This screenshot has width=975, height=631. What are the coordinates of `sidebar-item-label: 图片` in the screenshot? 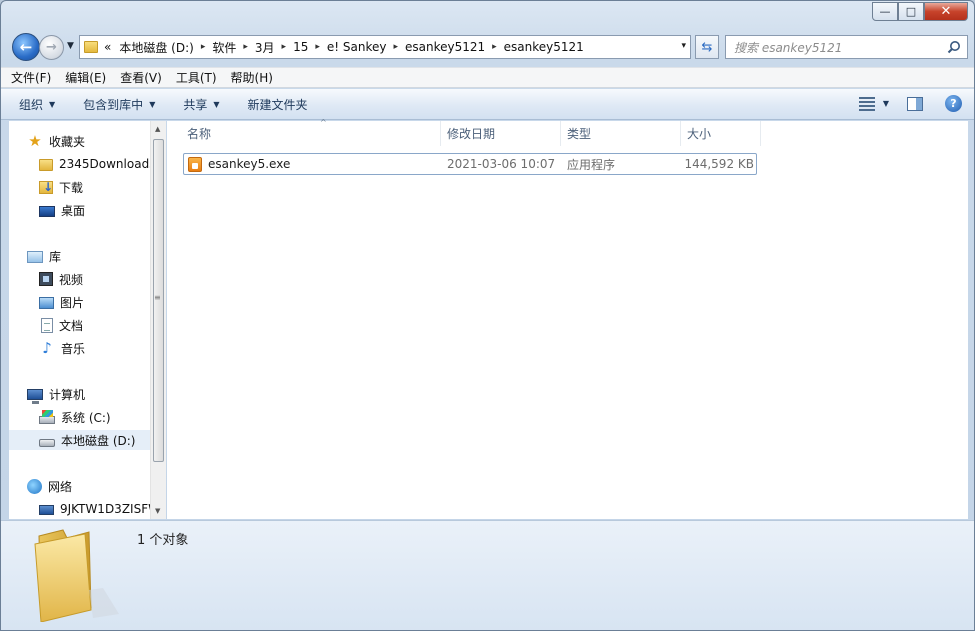 It's located at (72, 302).